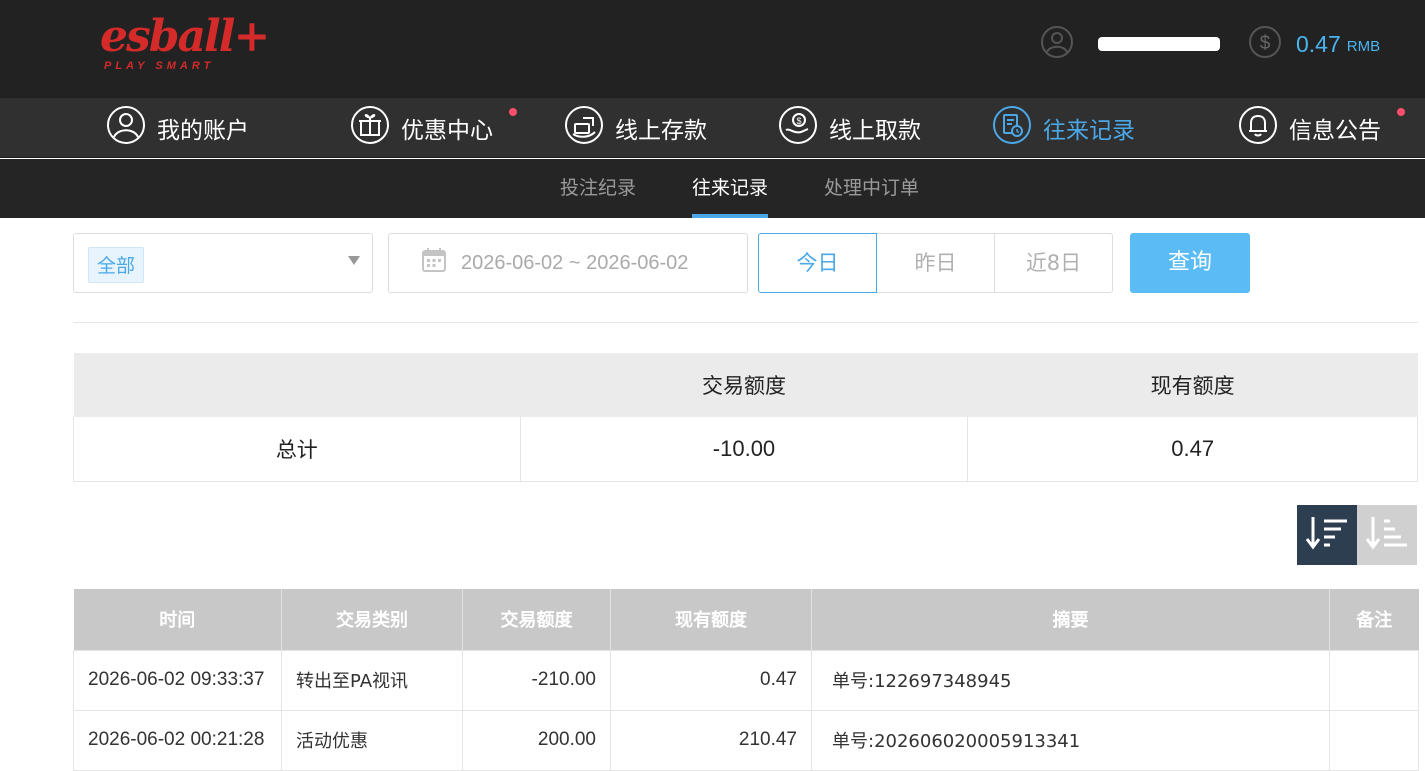  I want to click on nav-item-label: 线上取款, so click(875, 131).